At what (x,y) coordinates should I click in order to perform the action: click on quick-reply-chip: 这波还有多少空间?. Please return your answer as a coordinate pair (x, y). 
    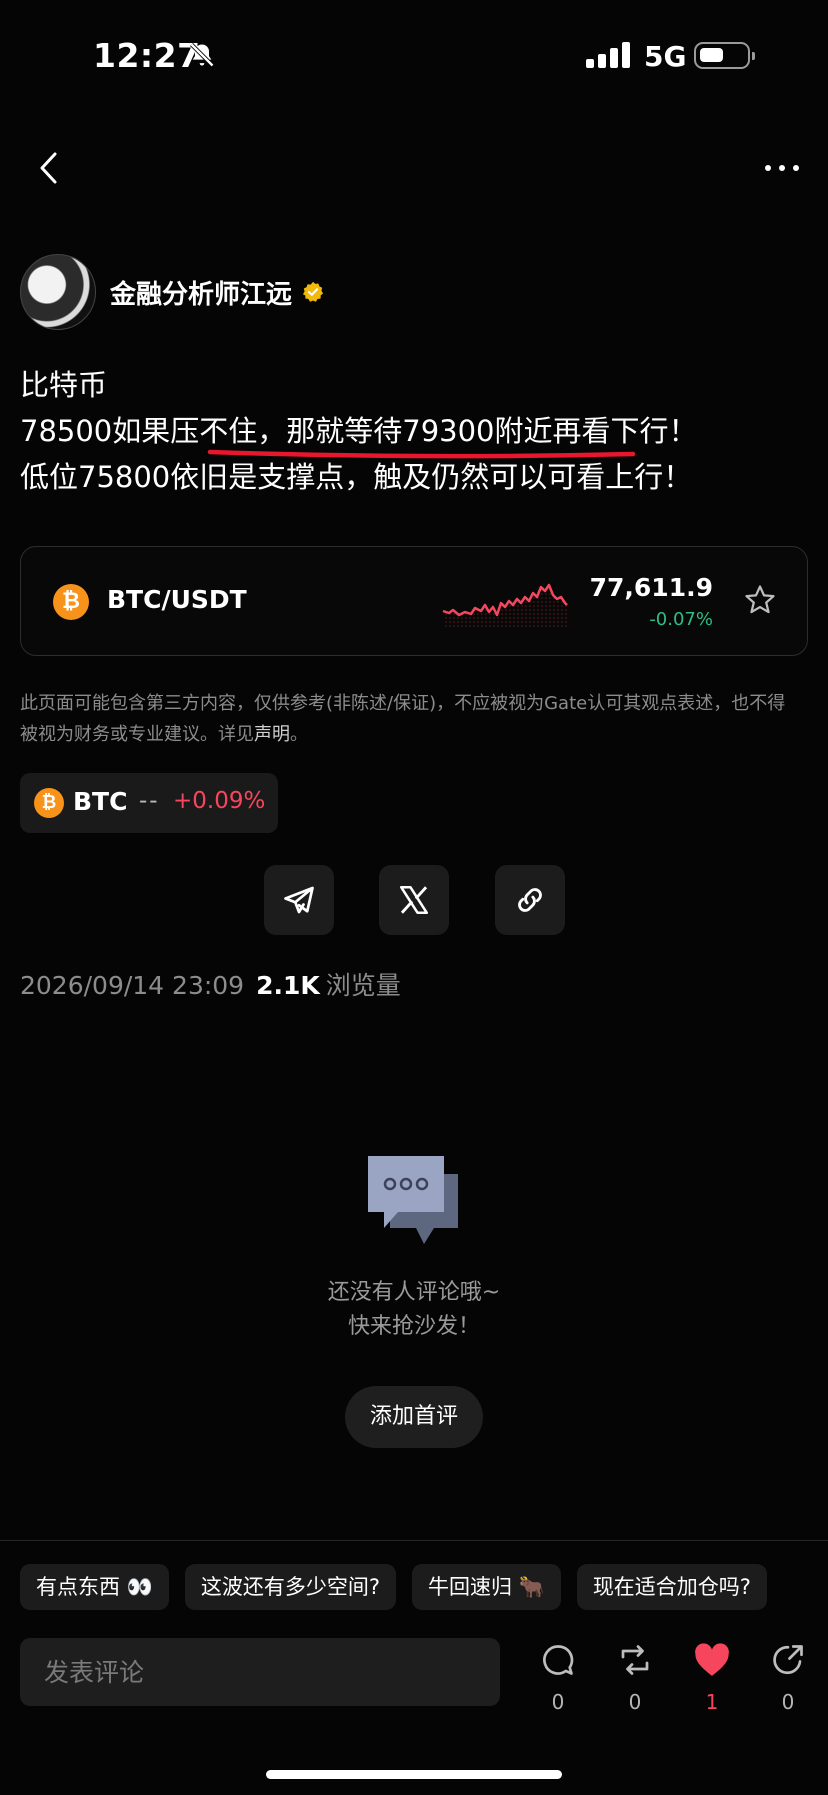
    Looking at the image, I should click on (290, 1587).